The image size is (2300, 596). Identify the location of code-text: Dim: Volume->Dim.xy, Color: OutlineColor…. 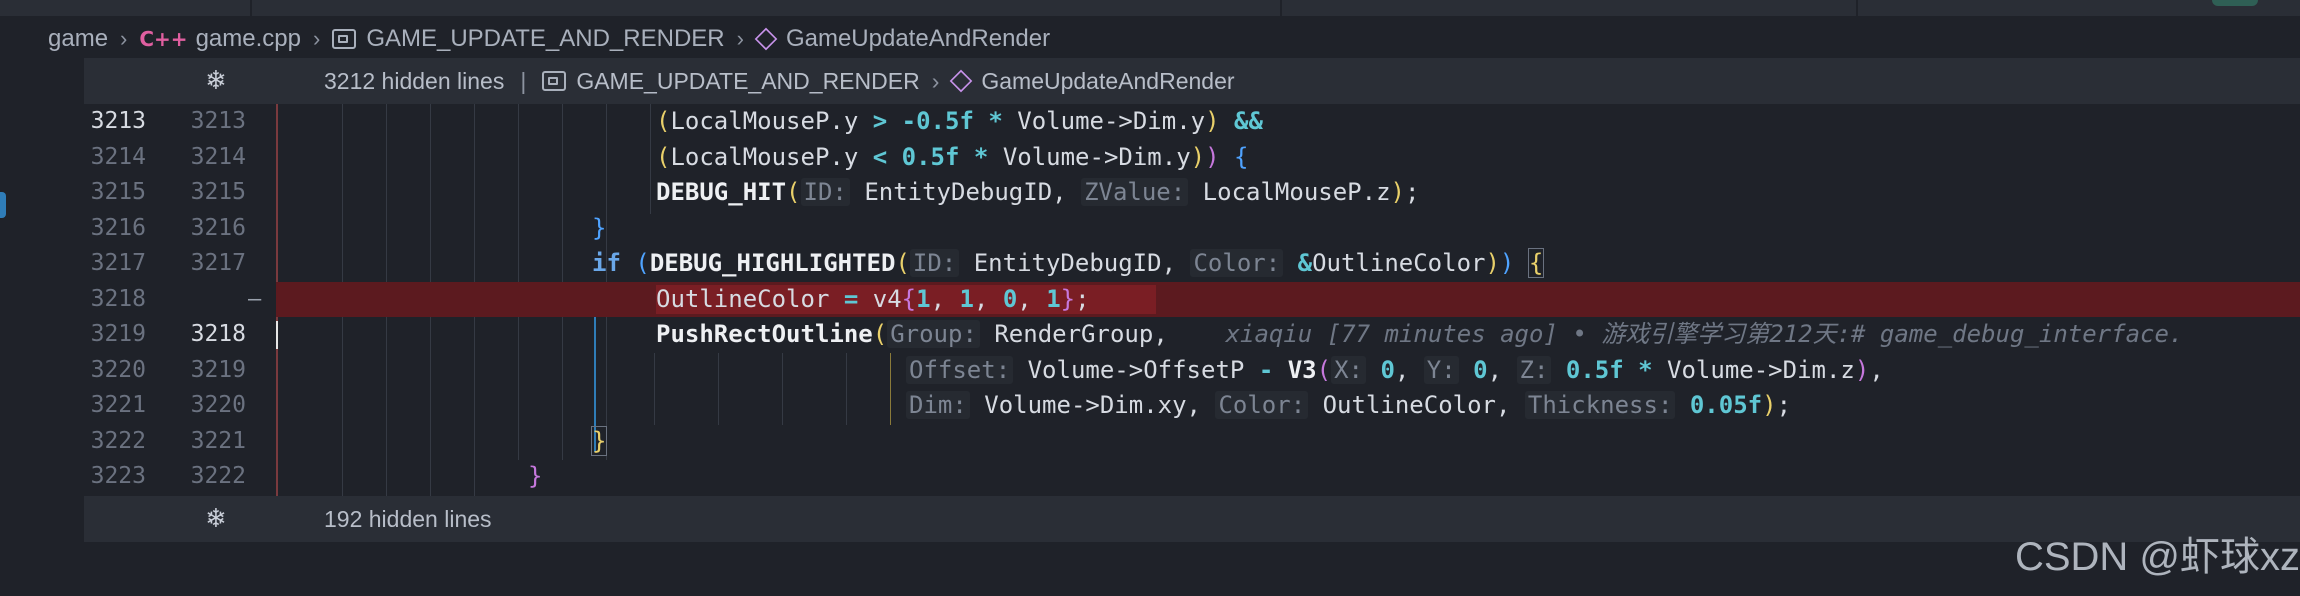
(1348, 406).